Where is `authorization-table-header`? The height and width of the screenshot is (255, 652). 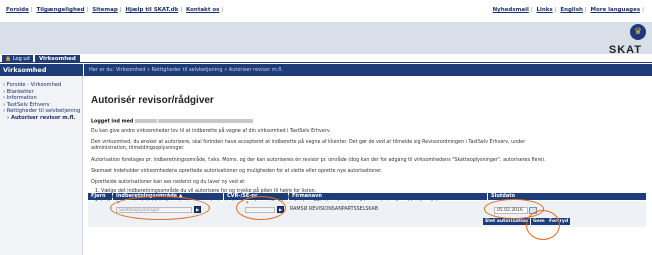 authorization-table-header is located at coordinates (369, 250).